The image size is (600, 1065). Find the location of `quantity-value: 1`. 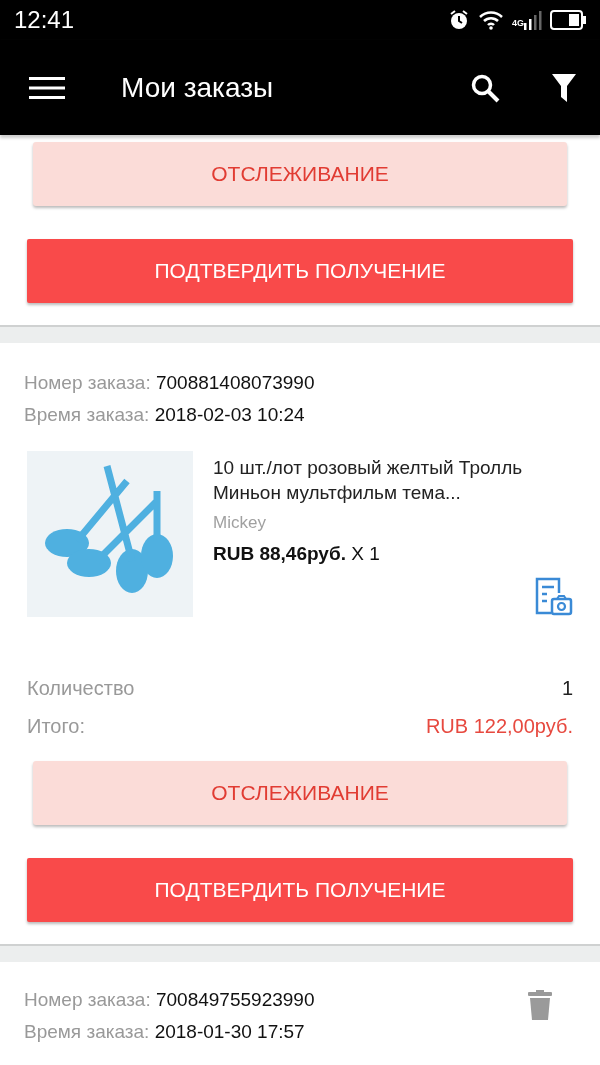

quantity-value: 1 is located at coordinates (567, 688).